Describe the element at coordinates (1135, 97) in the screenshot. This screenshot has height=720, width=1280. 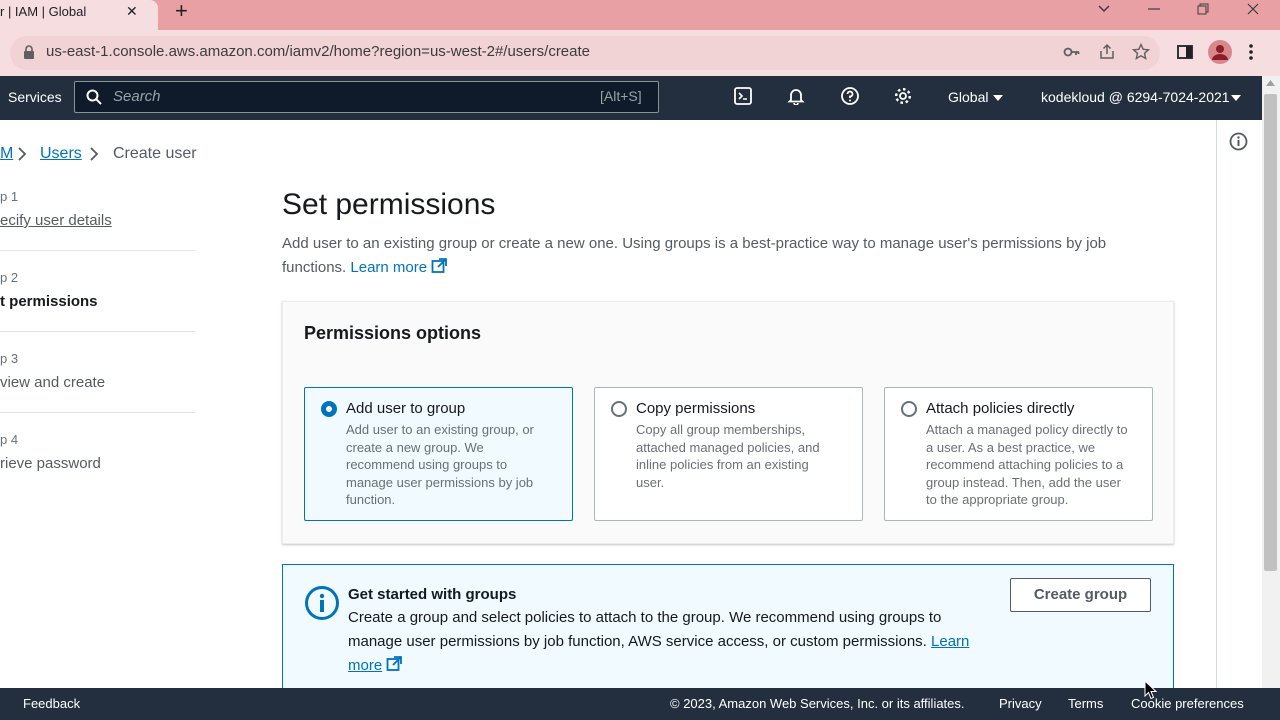
I see `account-menu: kodekloud @ 6294-7024-2021` at that location.